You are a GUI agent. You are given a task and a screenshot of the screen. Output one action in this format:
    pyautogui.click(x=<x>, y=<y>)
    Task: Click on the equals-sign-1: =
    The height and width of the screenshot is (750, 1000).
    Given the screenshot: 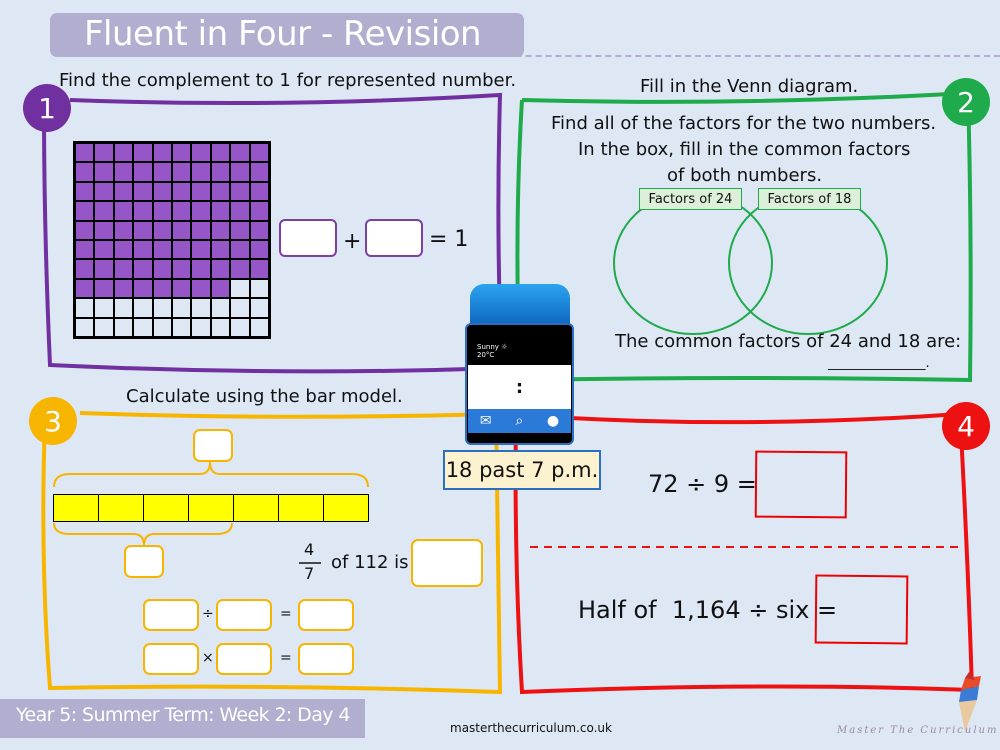 What is the action you would take?
    pyautogui.click(x=286, y=614)
    